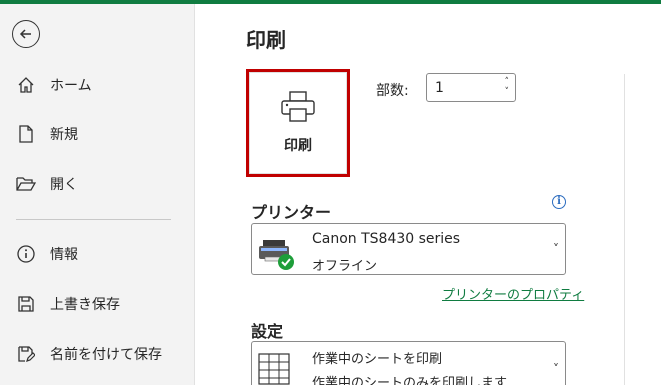  I want to click on sidebar-item-label: 名前を付けて保存, so click(106, 355).